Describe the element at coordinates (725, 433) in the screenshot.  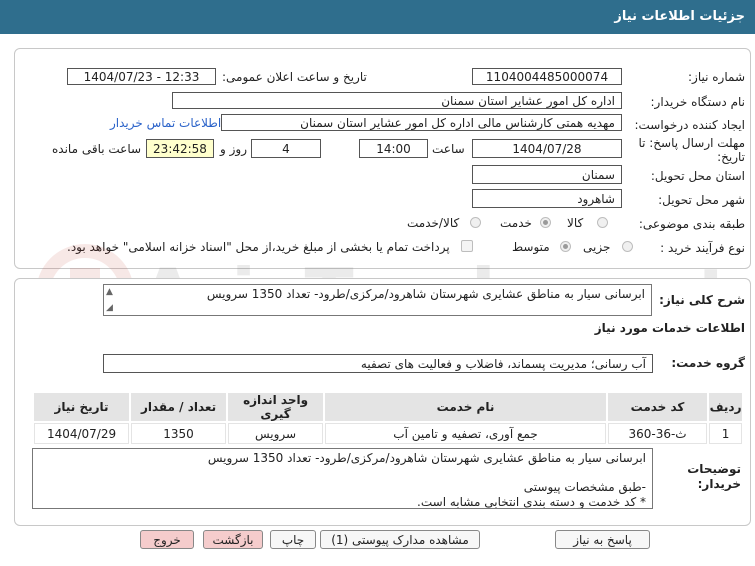
I see `cell-index: 1` at that location.